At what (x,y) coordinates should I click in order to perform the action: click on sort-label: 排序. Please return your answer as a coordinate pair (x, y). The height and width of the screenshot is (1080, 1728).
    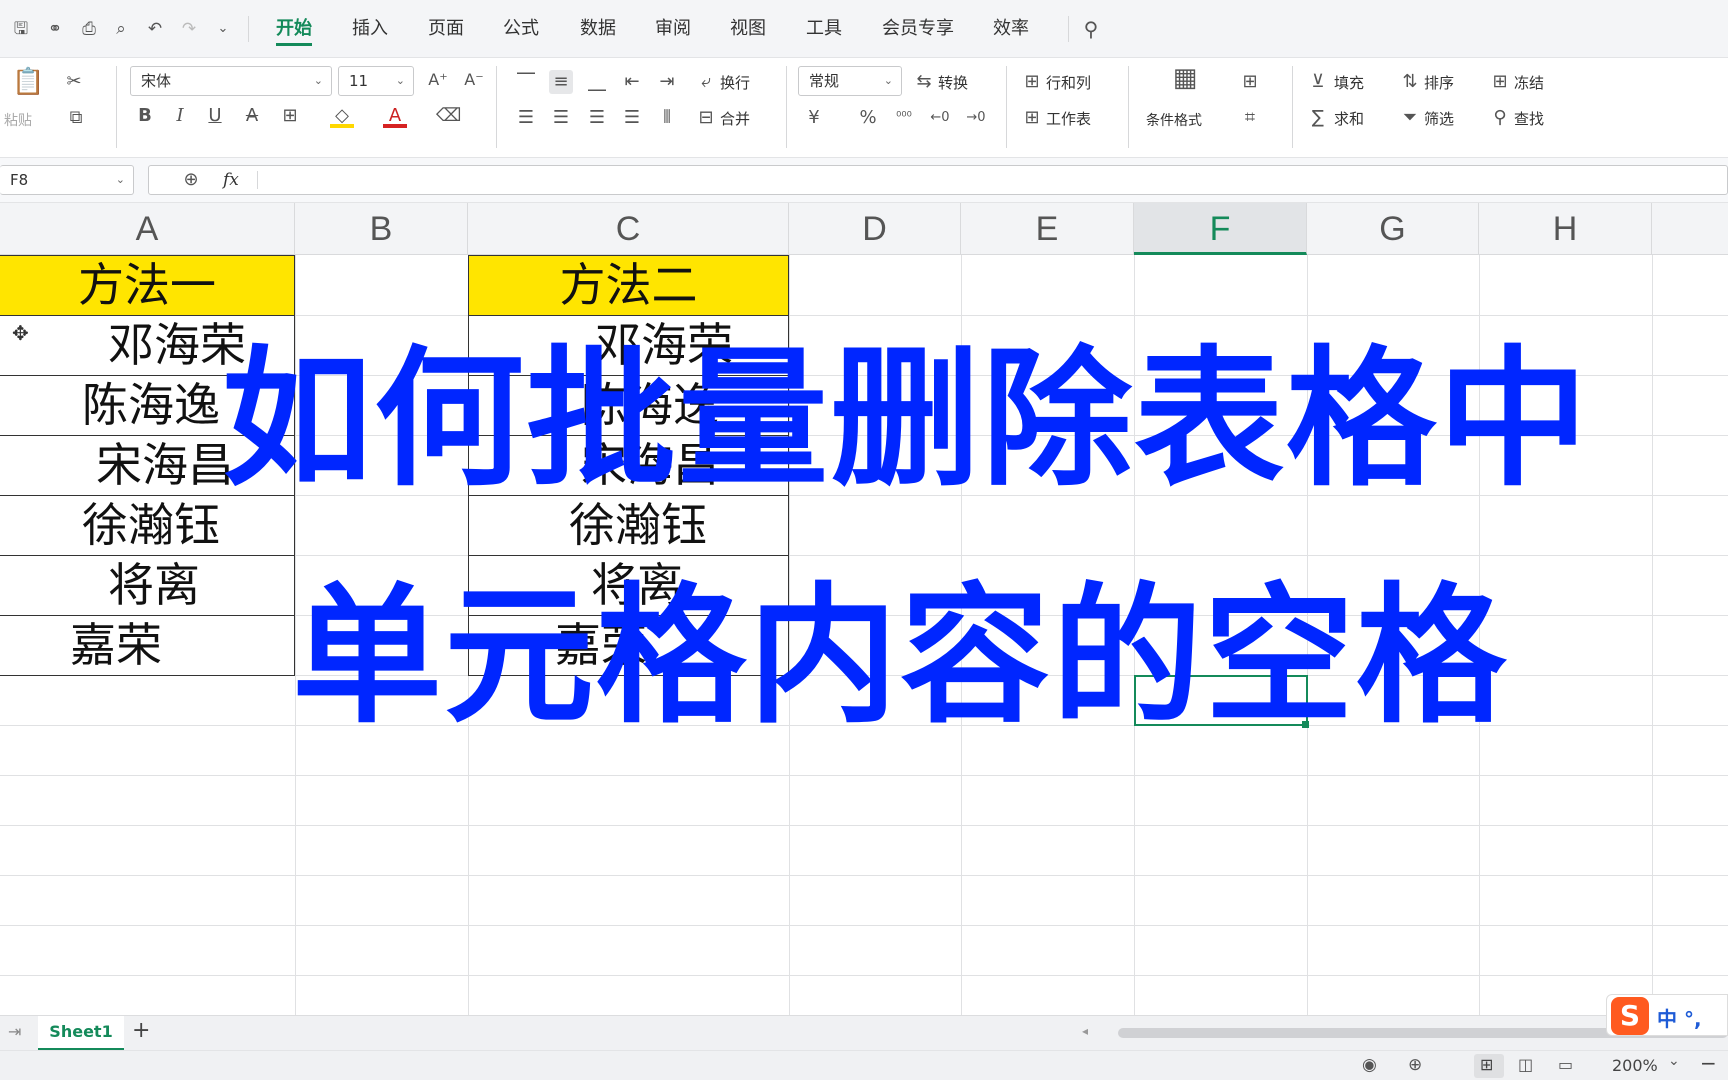
    Looking at the image, I should click on (1439, 82).